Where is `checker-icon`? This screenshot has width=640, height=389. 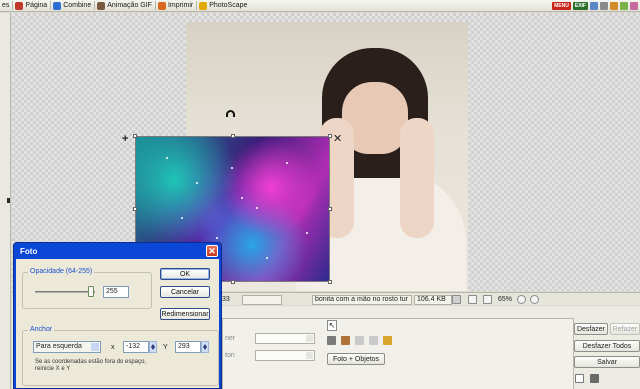
checker-icon is located at coordinates (456, 299).